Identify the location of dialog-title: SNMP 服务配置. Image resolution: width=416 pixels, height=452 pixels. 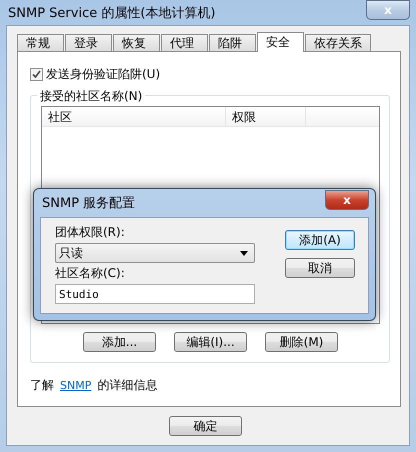
(88, 203).